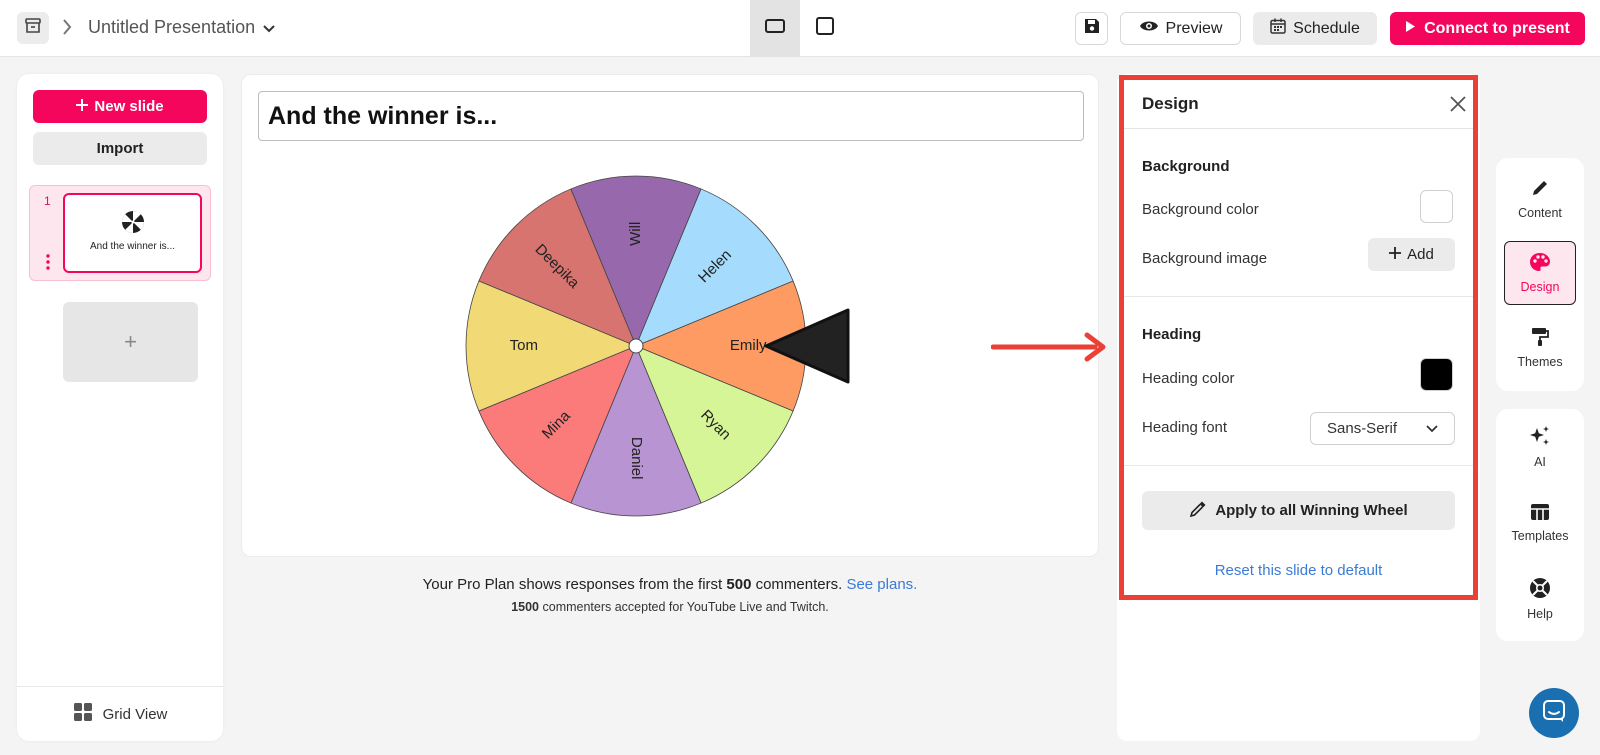  I want to click on more-options-icon, so click(48, 264).